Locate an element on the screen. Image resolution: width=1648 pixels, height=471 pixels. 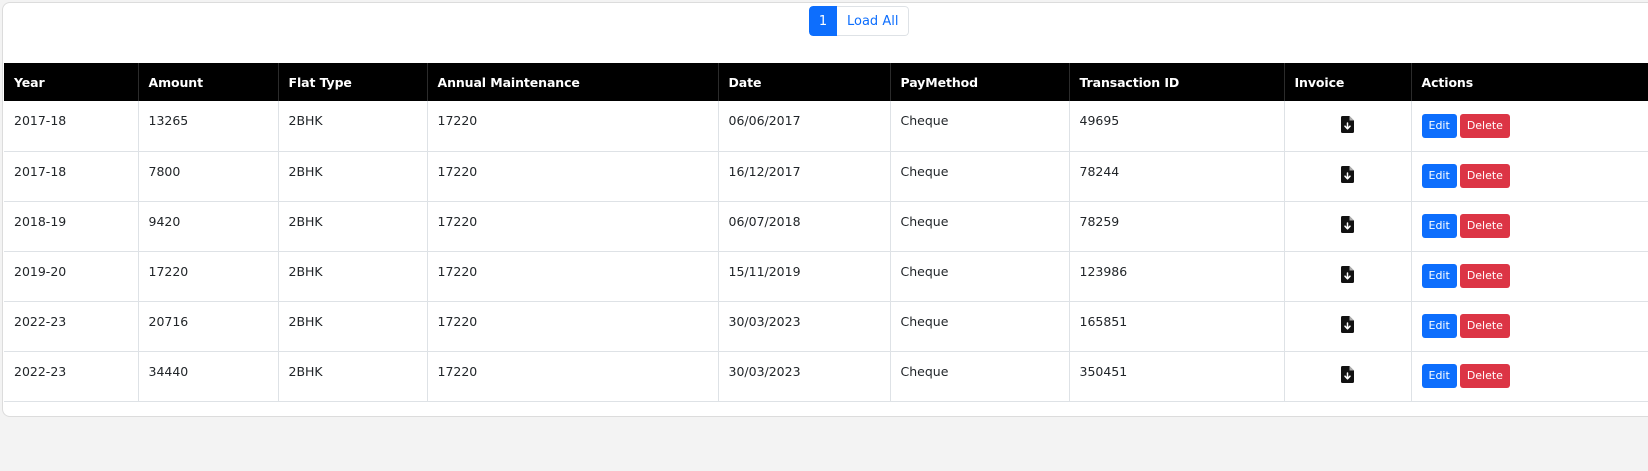
header-flat-type: Flat Type is located at coordinates (353, 82).